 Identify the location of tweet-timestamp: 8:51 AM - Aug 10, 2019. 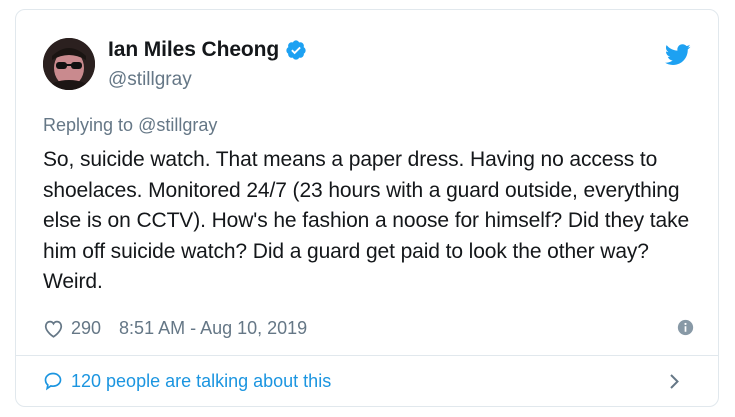
(213, 328).